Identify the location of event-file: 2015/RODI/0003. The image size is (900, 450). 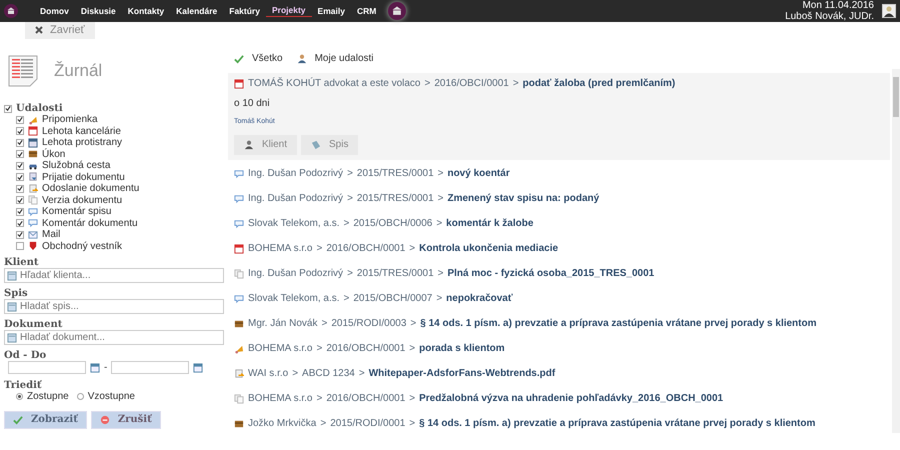
(368, 324).